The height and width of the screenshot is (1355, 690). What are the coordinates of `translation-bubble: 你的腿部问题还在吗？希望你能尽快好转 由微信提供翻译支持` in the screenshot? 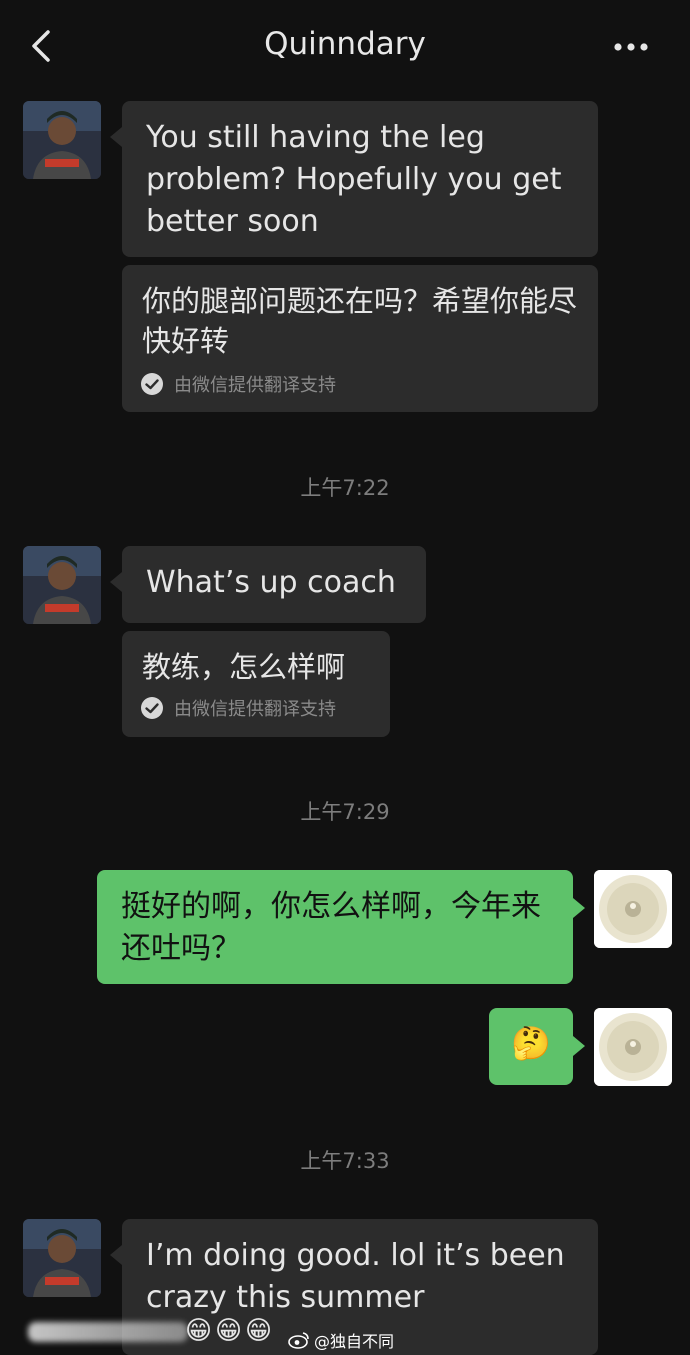 It's located at (360, 338).